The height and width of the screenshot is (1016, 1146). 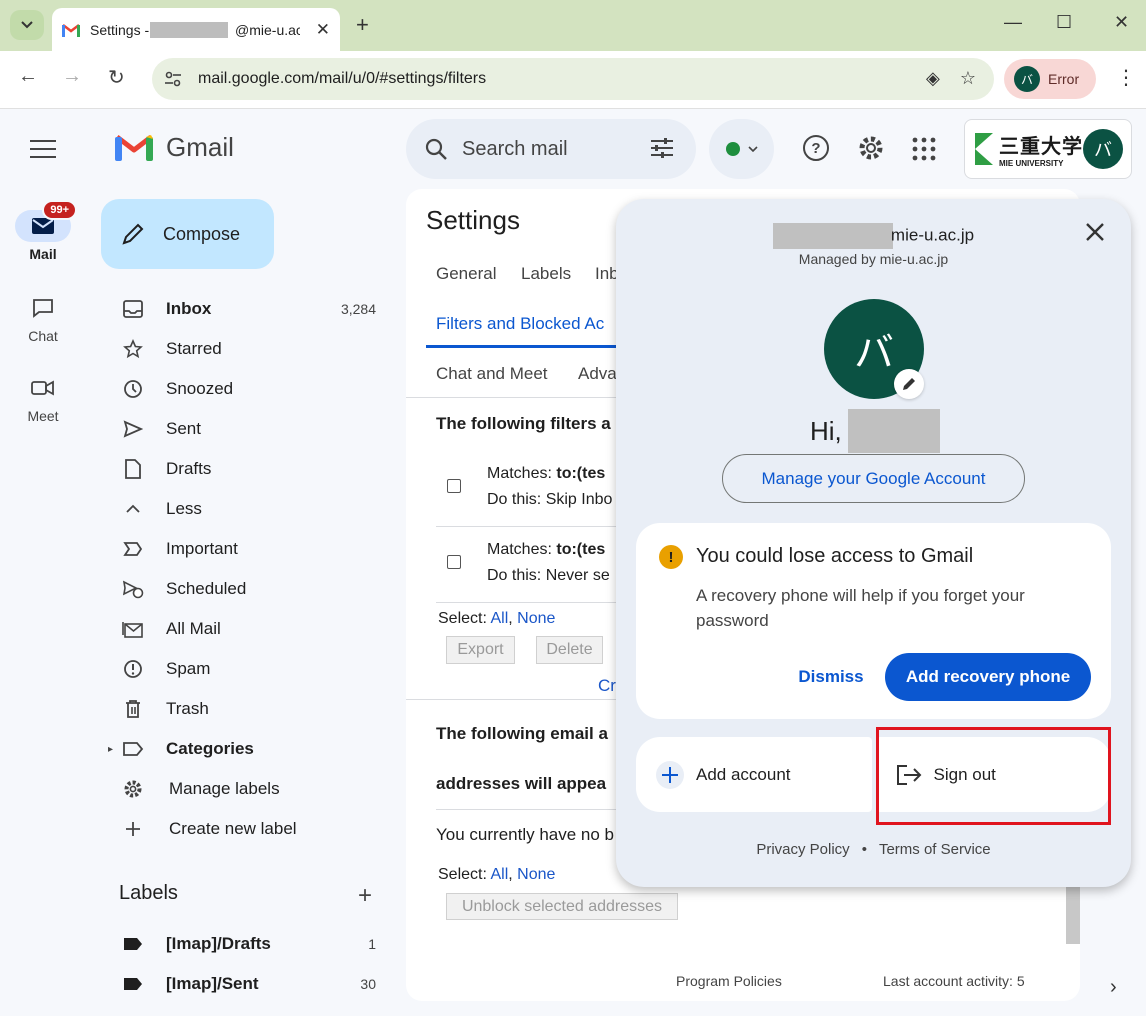 What do you see at coordinates (954, 981) in the screenshot?
I see `last-activity-text: Last account activity: 5` at bounding box center [954, 981].